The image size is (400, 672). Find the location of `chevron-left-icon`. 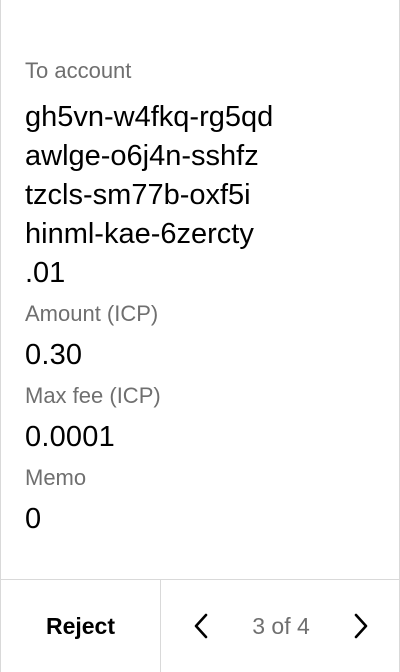

chevron-left-icon is located at coordinates (201, 626).